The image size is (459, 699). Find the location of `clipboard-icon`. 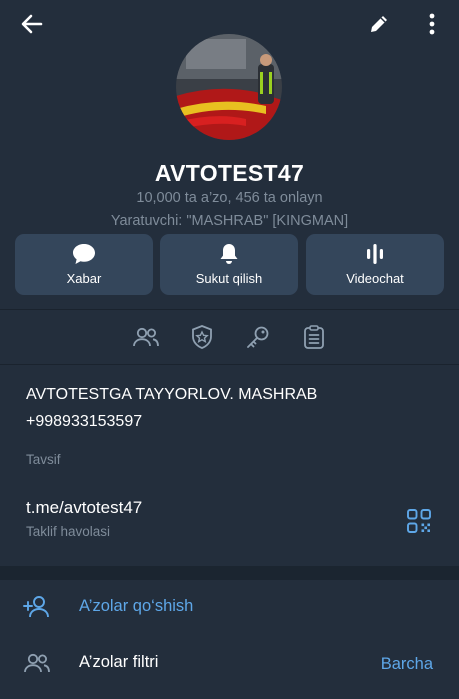

clipboard-icon is located at coordinates (314, 337).